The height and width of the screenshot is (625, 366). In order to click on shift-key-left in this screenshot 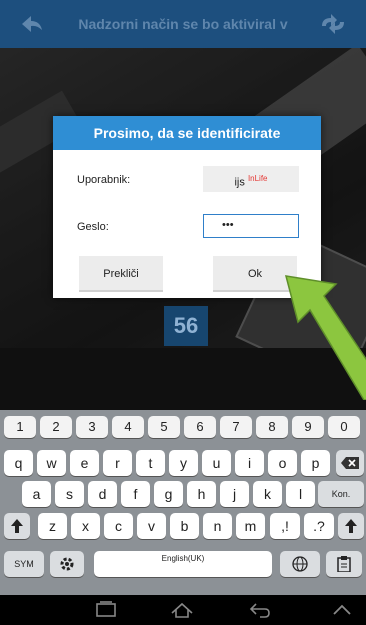, I will do `click(17, 526)`.